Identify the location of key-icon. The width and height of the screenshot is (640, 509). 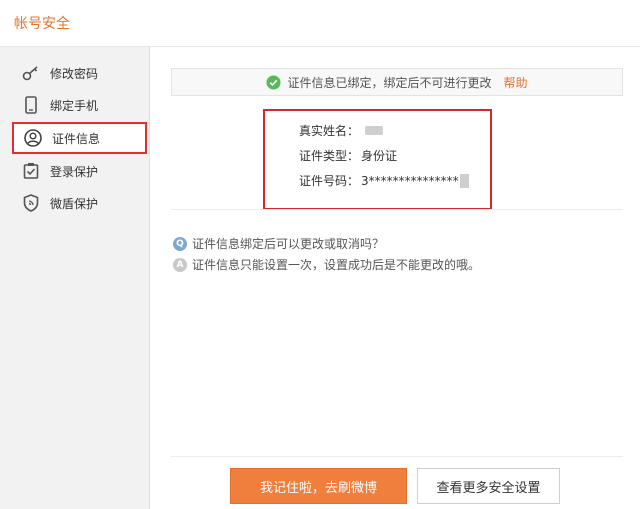
(31, 73).